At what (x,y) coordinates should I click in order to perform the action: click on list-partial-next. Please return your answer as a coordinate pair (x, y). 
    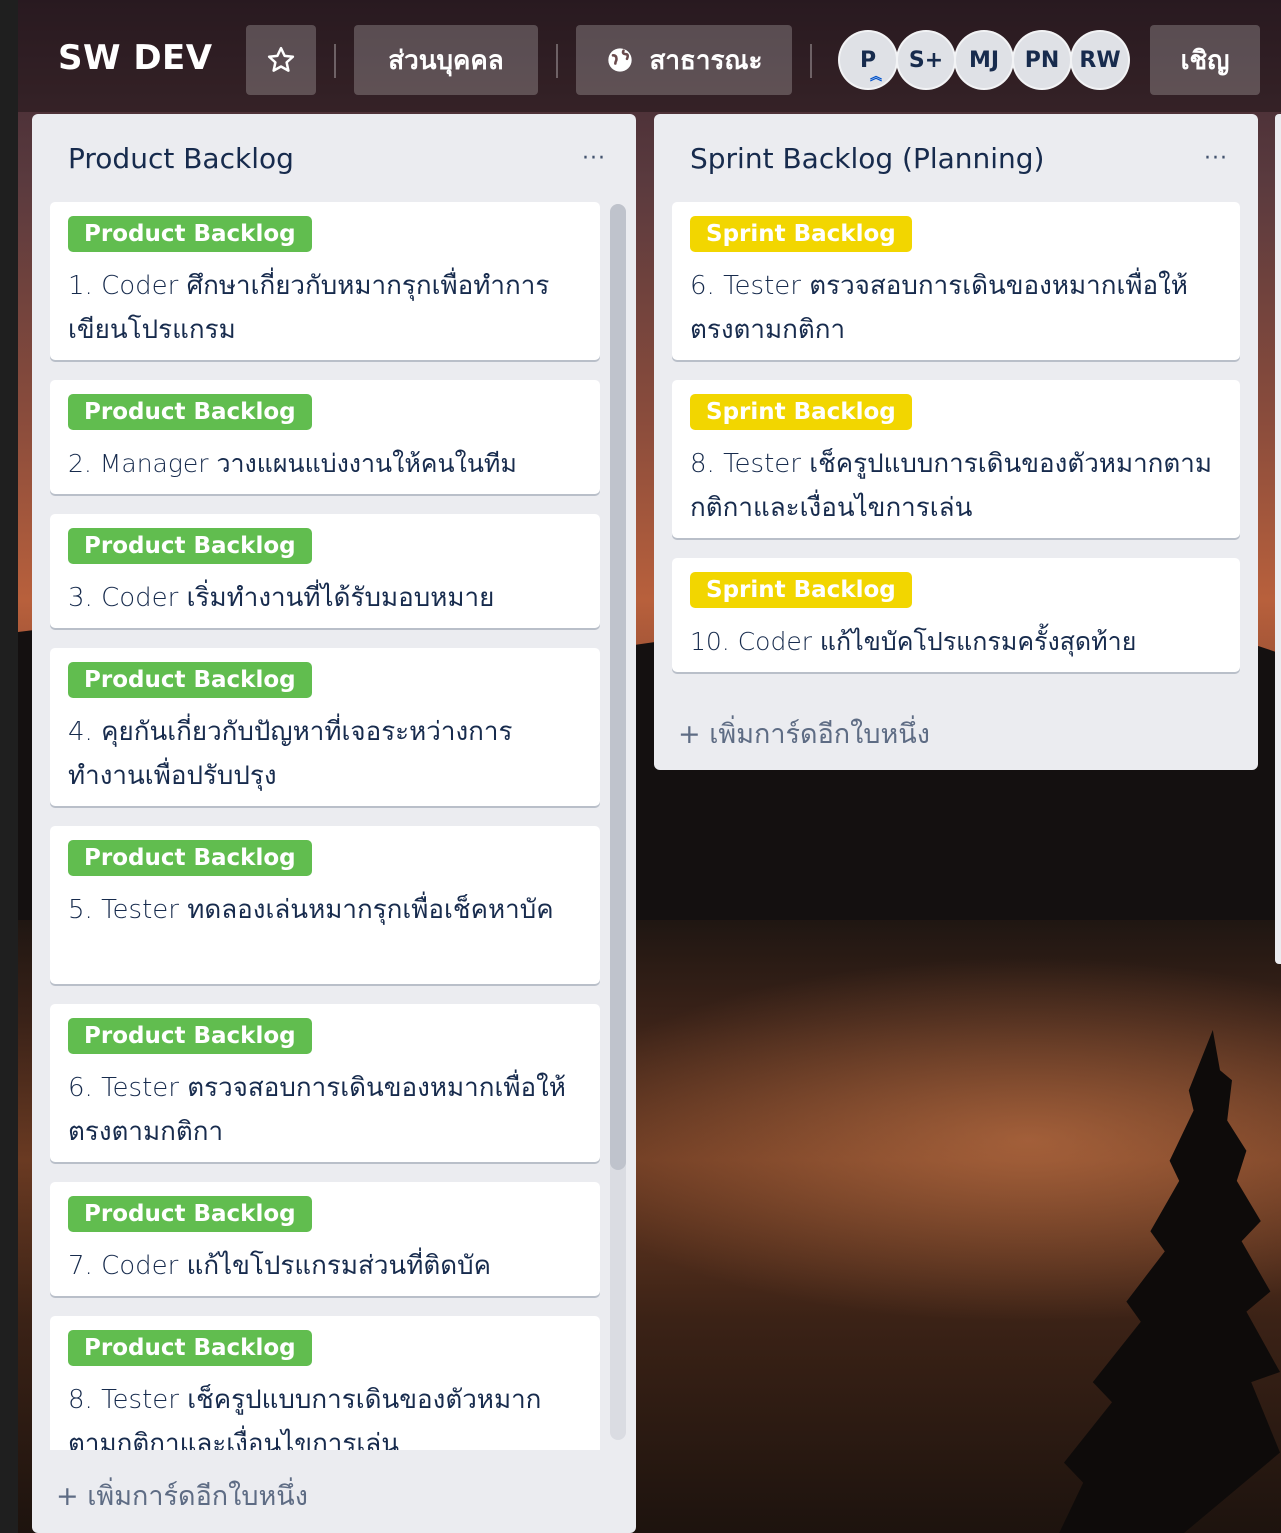
    Looking at the image, I should click on (1278, 539).